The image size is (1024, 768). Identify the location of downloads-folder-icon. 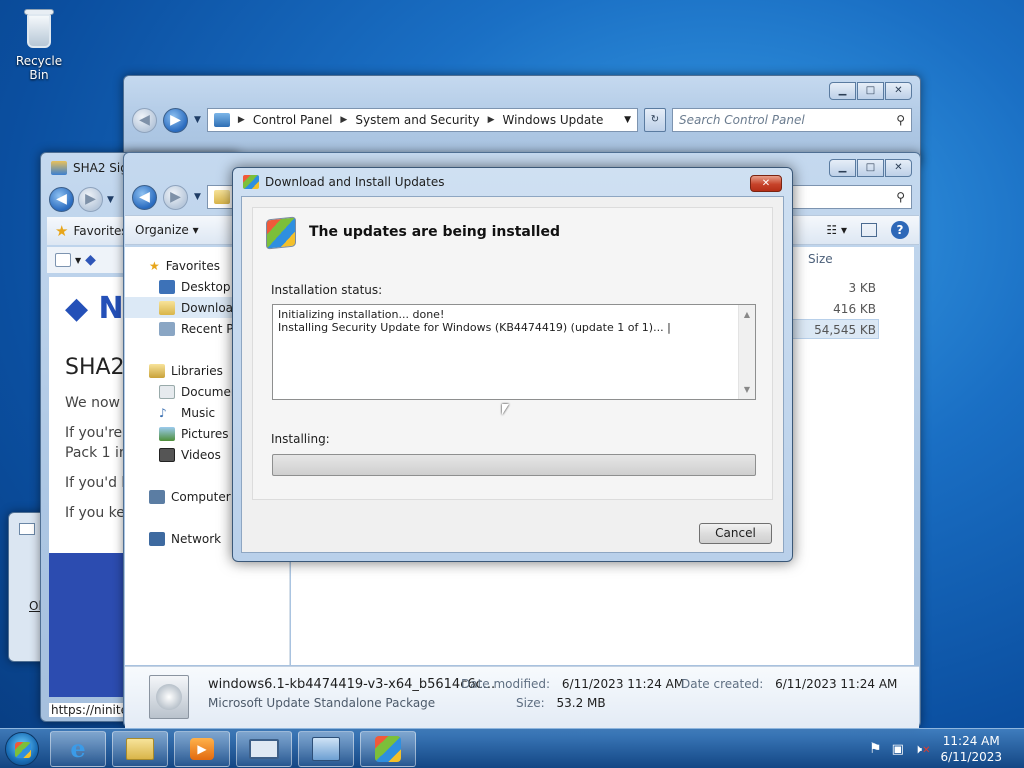
(167, 307).